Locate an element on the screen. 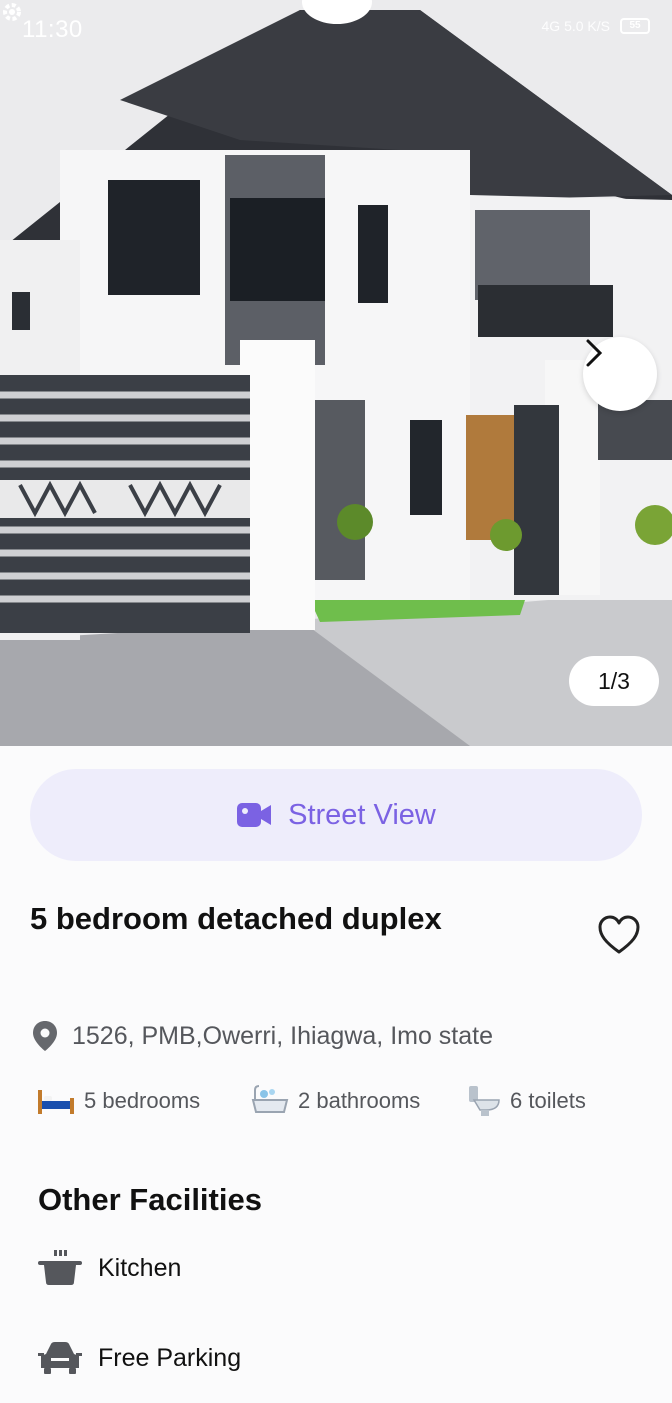  chevron-right-icon is located at coordinates (594, 353).